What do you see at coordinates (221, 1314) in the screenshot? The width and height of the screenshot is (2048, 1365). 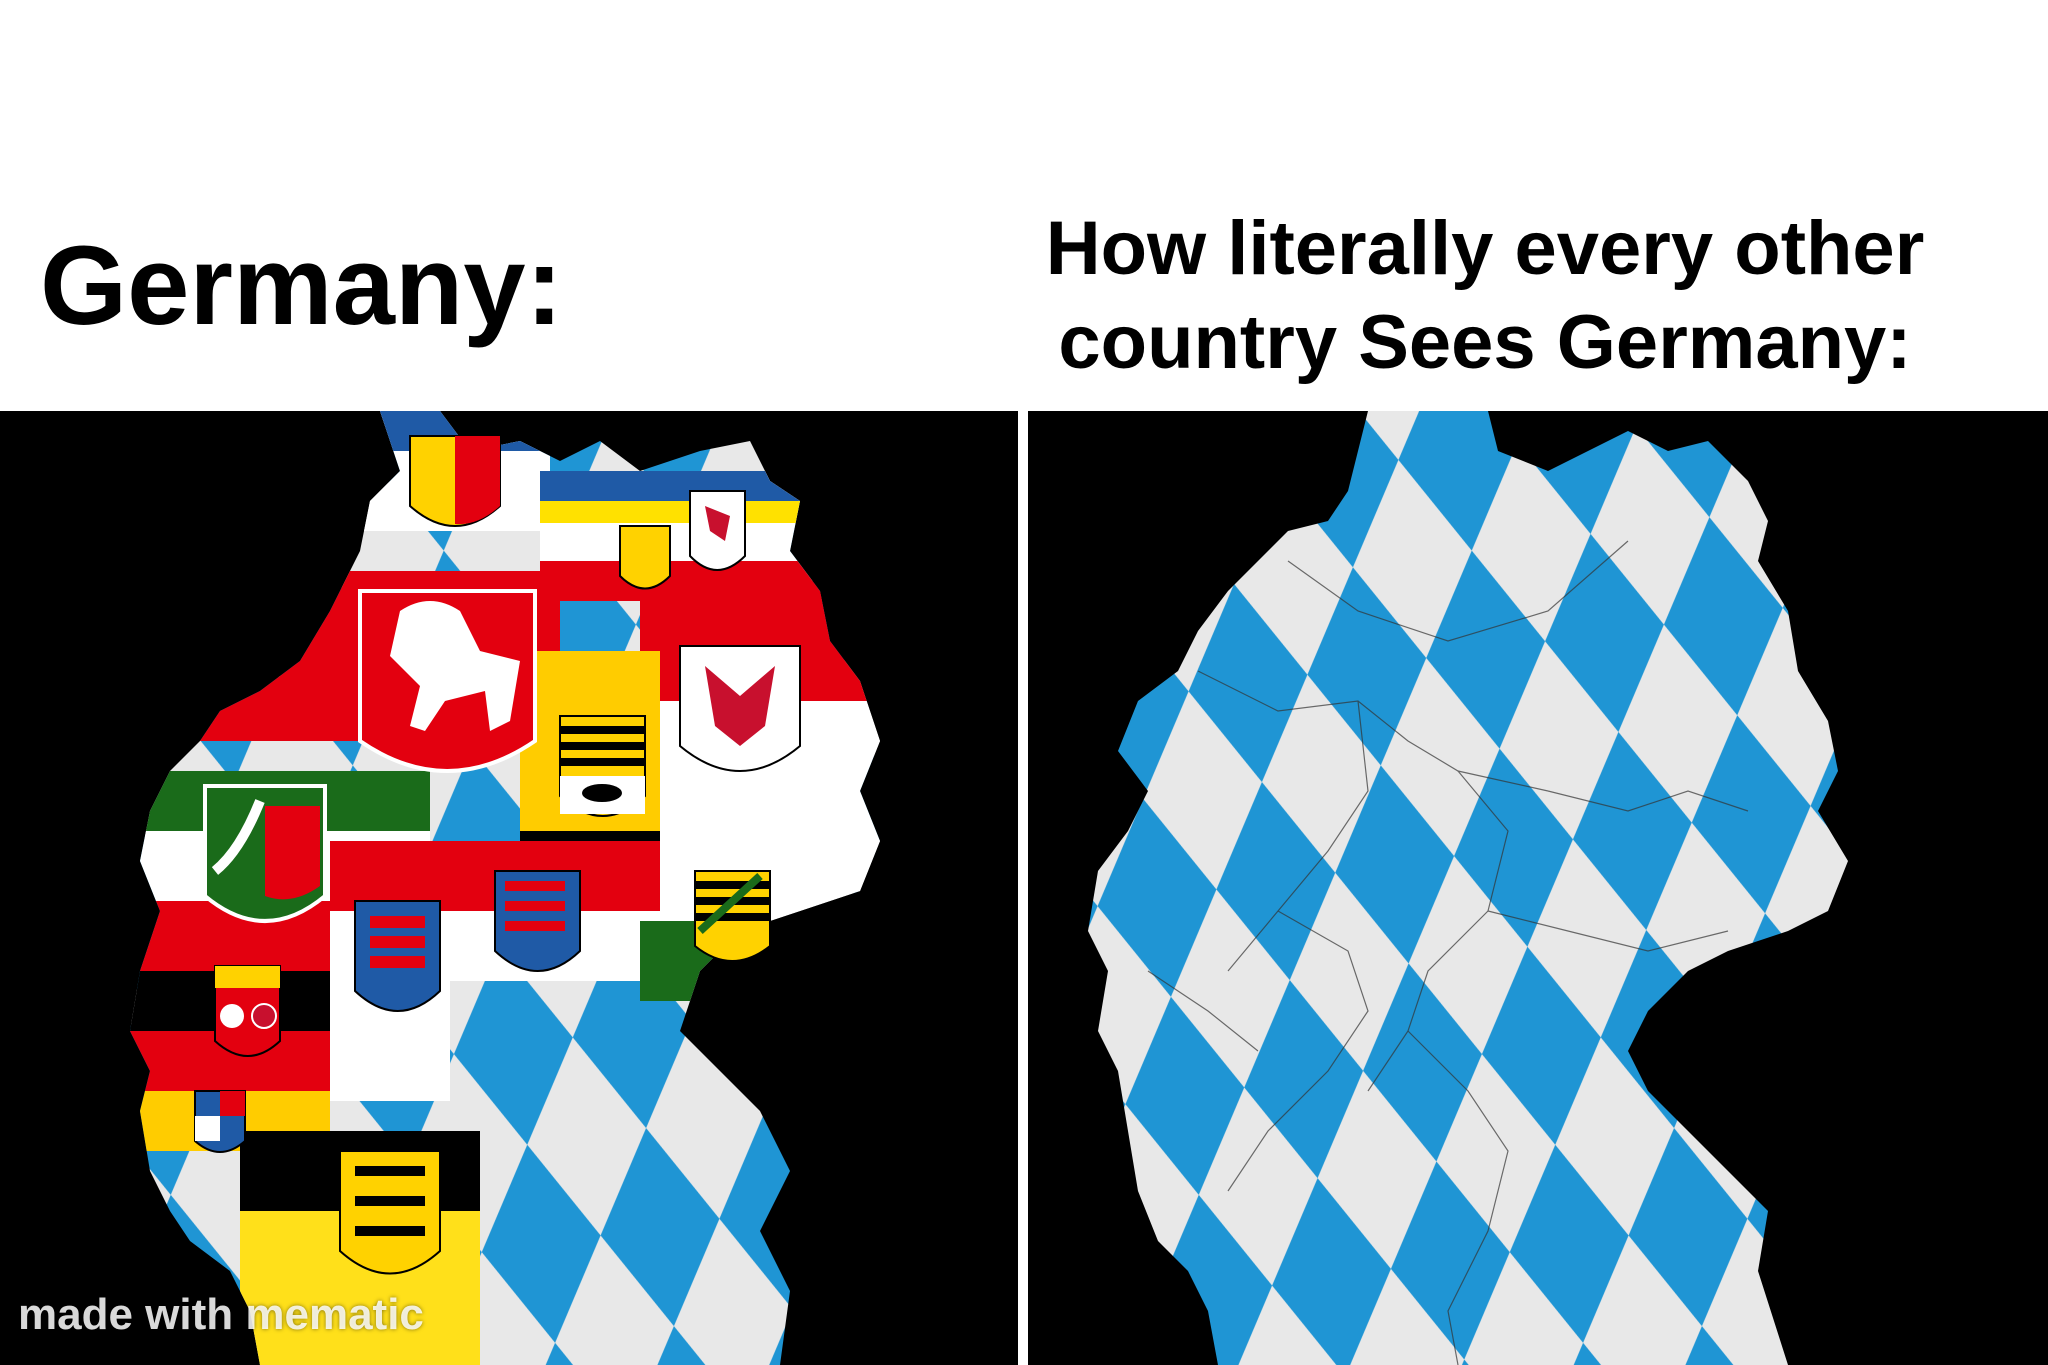 I see `mematic-watermark: made with mematic` at bounding box center [221, 1314].